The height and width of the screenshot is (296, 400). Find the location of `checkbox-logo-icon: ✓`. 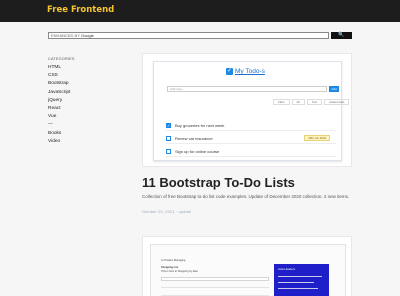

checkbox-logo-icon: ✓ is located at coordinates (229, 71).